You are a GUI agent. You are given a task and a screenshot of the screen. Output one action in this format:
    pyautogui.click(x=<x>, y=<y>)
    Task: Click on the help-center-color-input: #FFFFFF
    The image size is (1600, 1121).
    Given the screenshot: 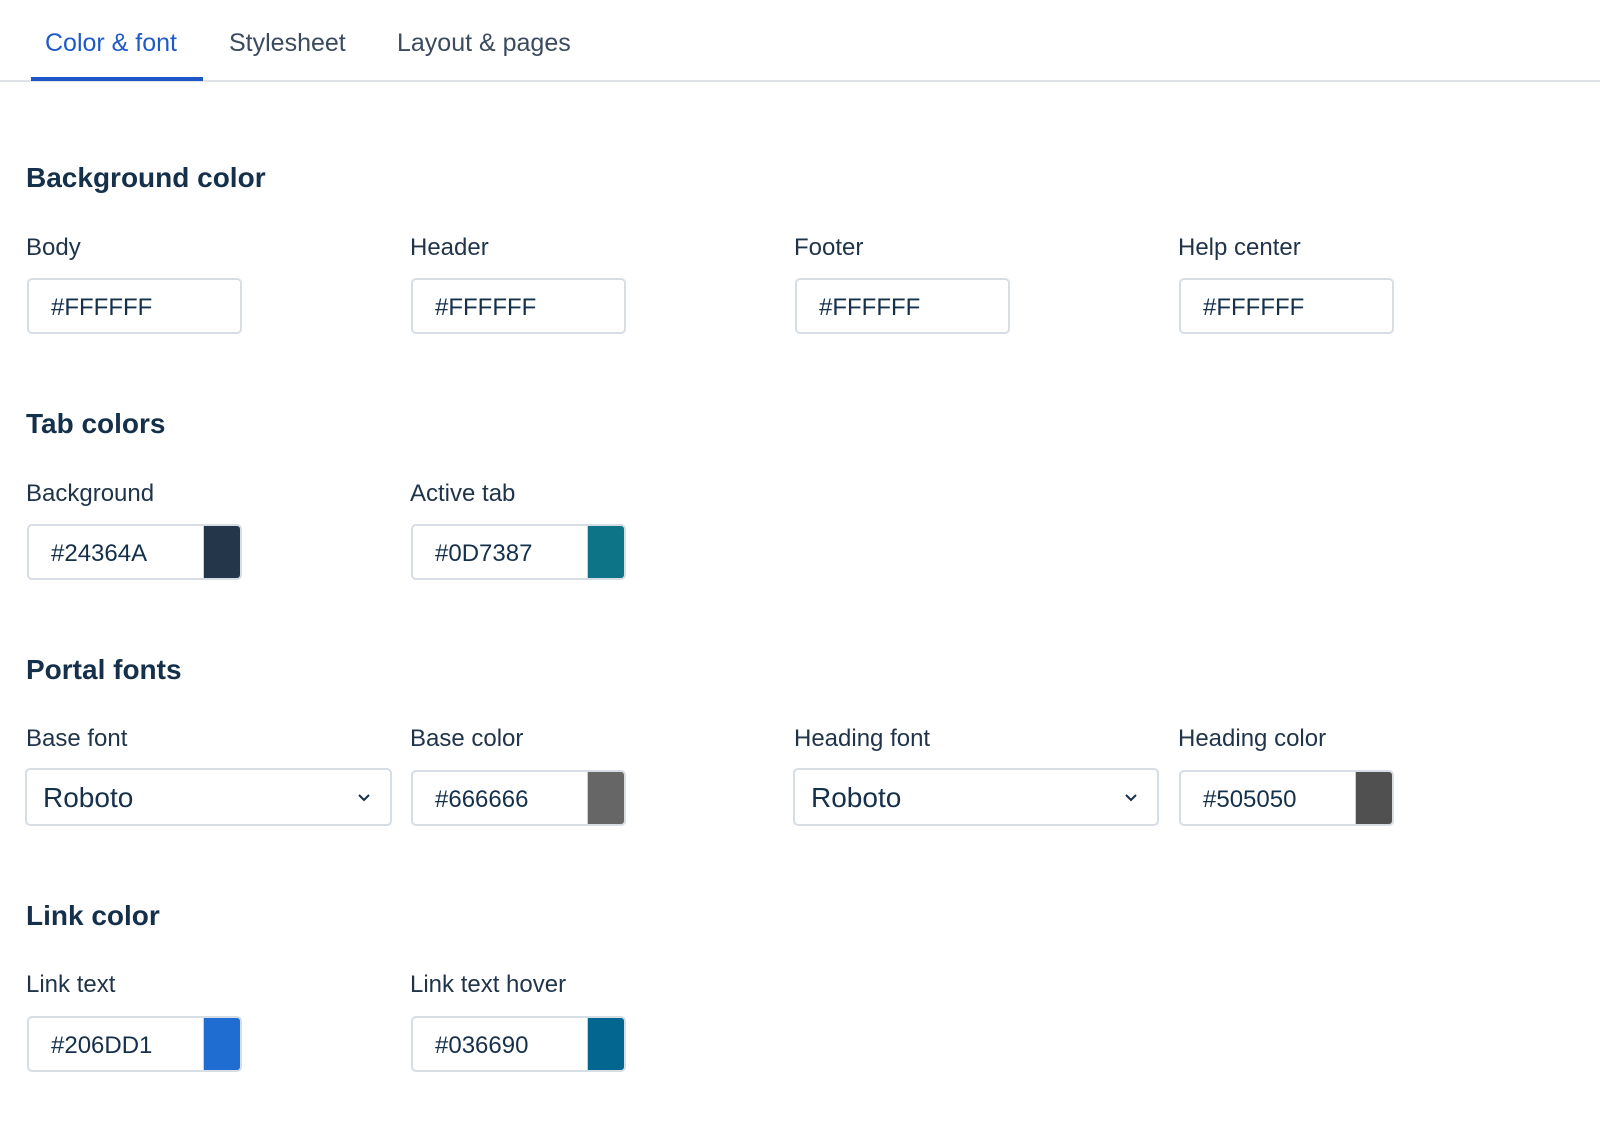 What is the action you would take?
    pyautogui.click(x=1286, y=306)
    